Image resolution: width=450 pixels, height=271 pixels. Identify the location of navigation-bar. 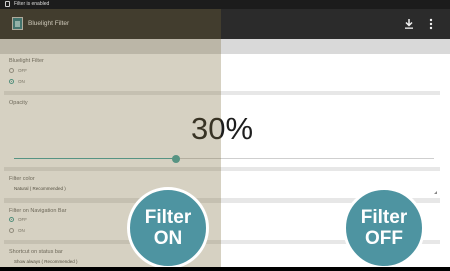
(225, 269).